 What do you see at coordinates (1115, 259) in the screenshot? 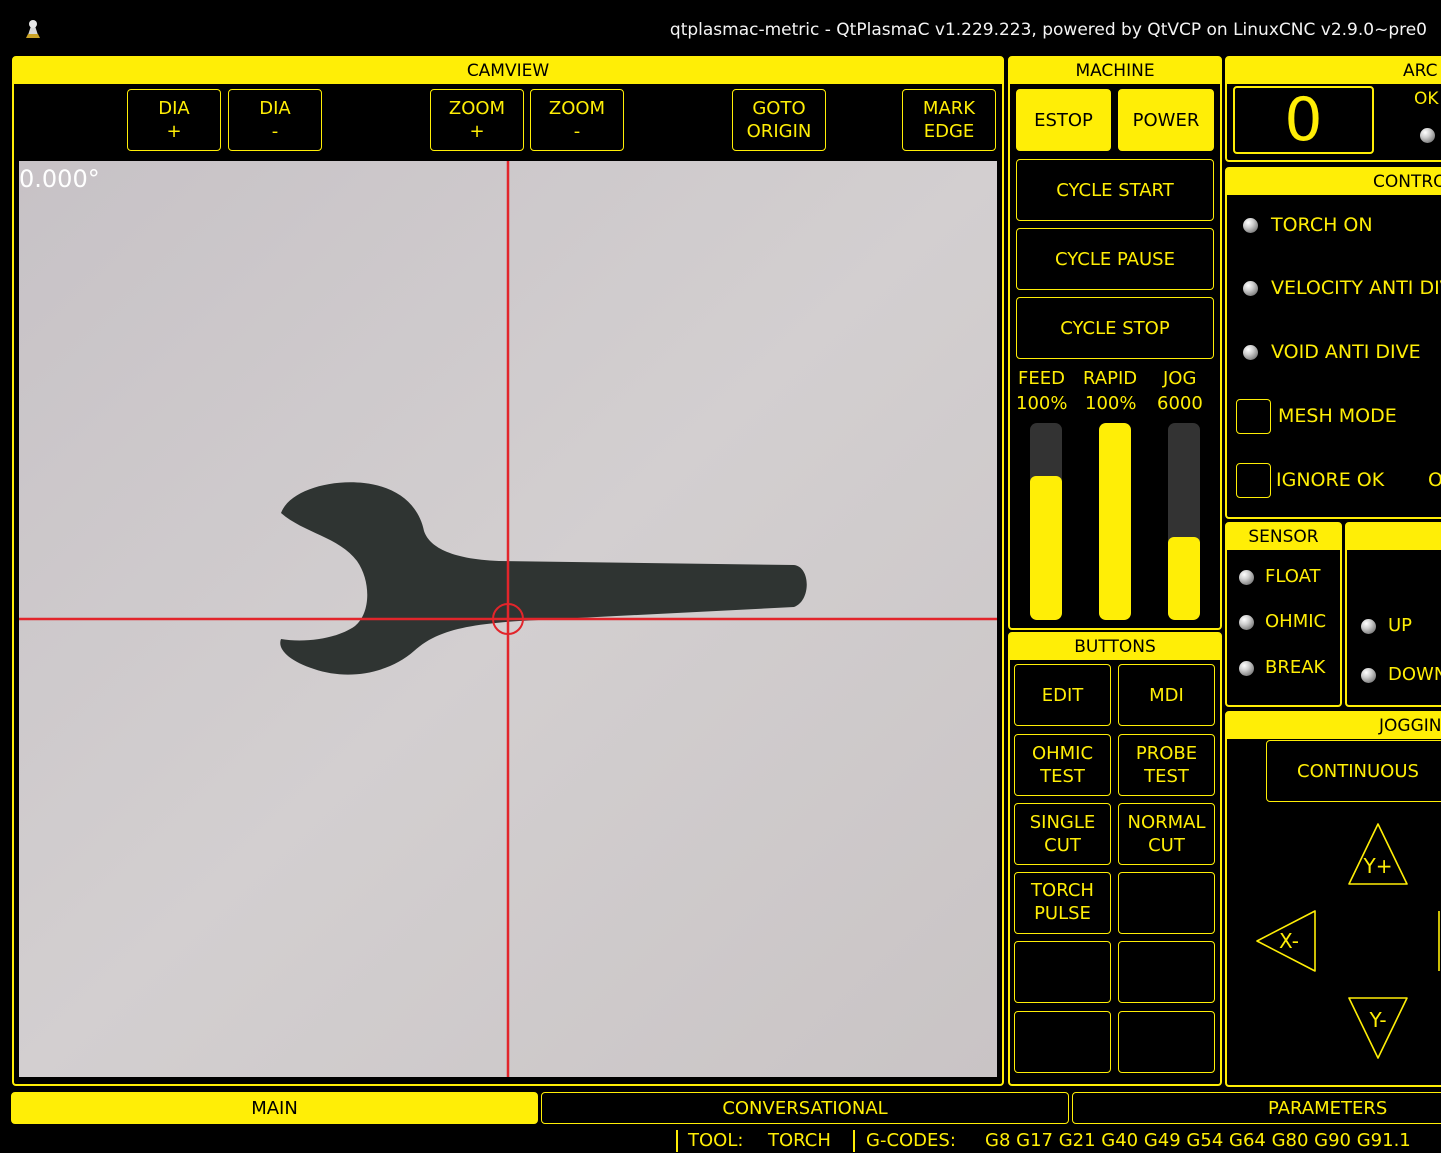
I see `cycle-pause-button: CYCLE PAUSE` at bounding box center [1115, 259].